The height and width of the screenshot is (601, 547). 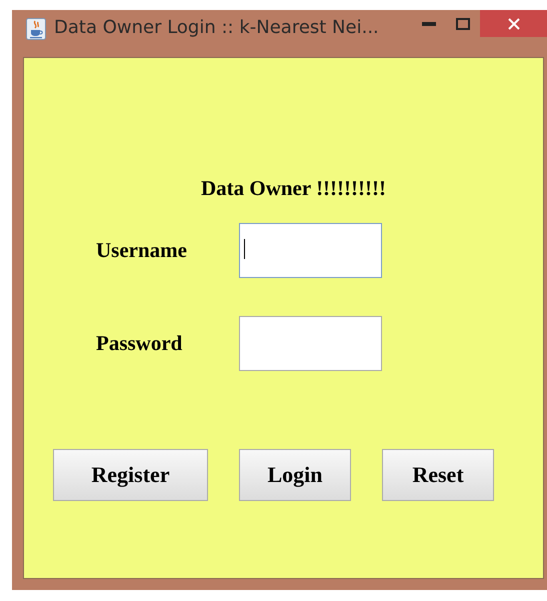 I want to click on close-icon, so click(x=514, y=24).